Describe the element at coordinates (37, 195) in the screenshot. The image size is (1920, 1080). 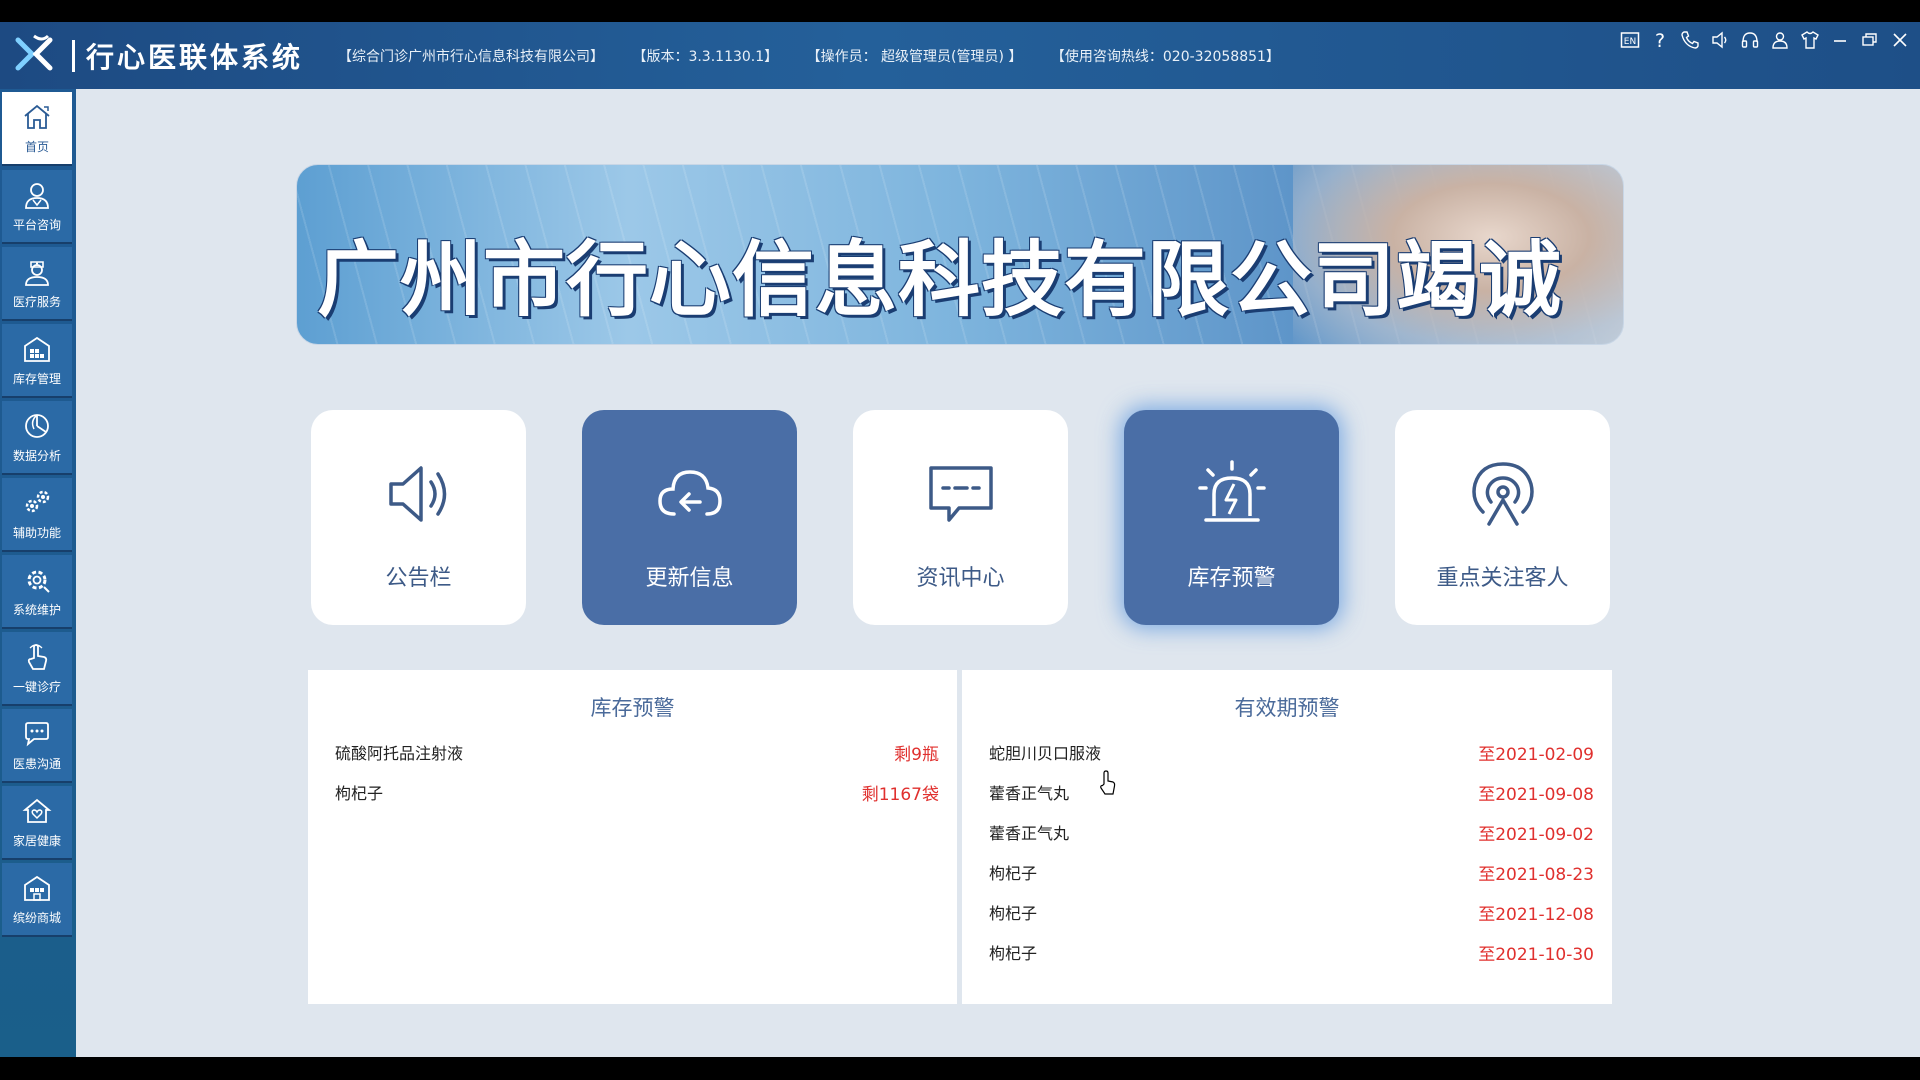
I see `doctor-icon` at that location.